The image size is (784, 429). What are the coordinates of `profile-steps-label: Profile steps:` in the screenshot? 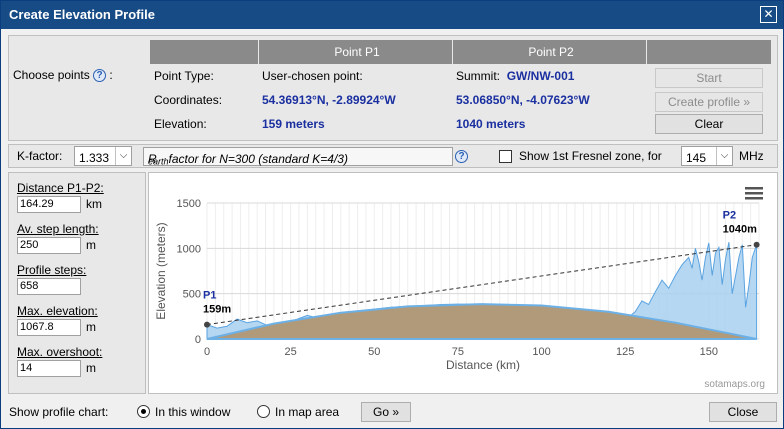 It's located at (52, 270).